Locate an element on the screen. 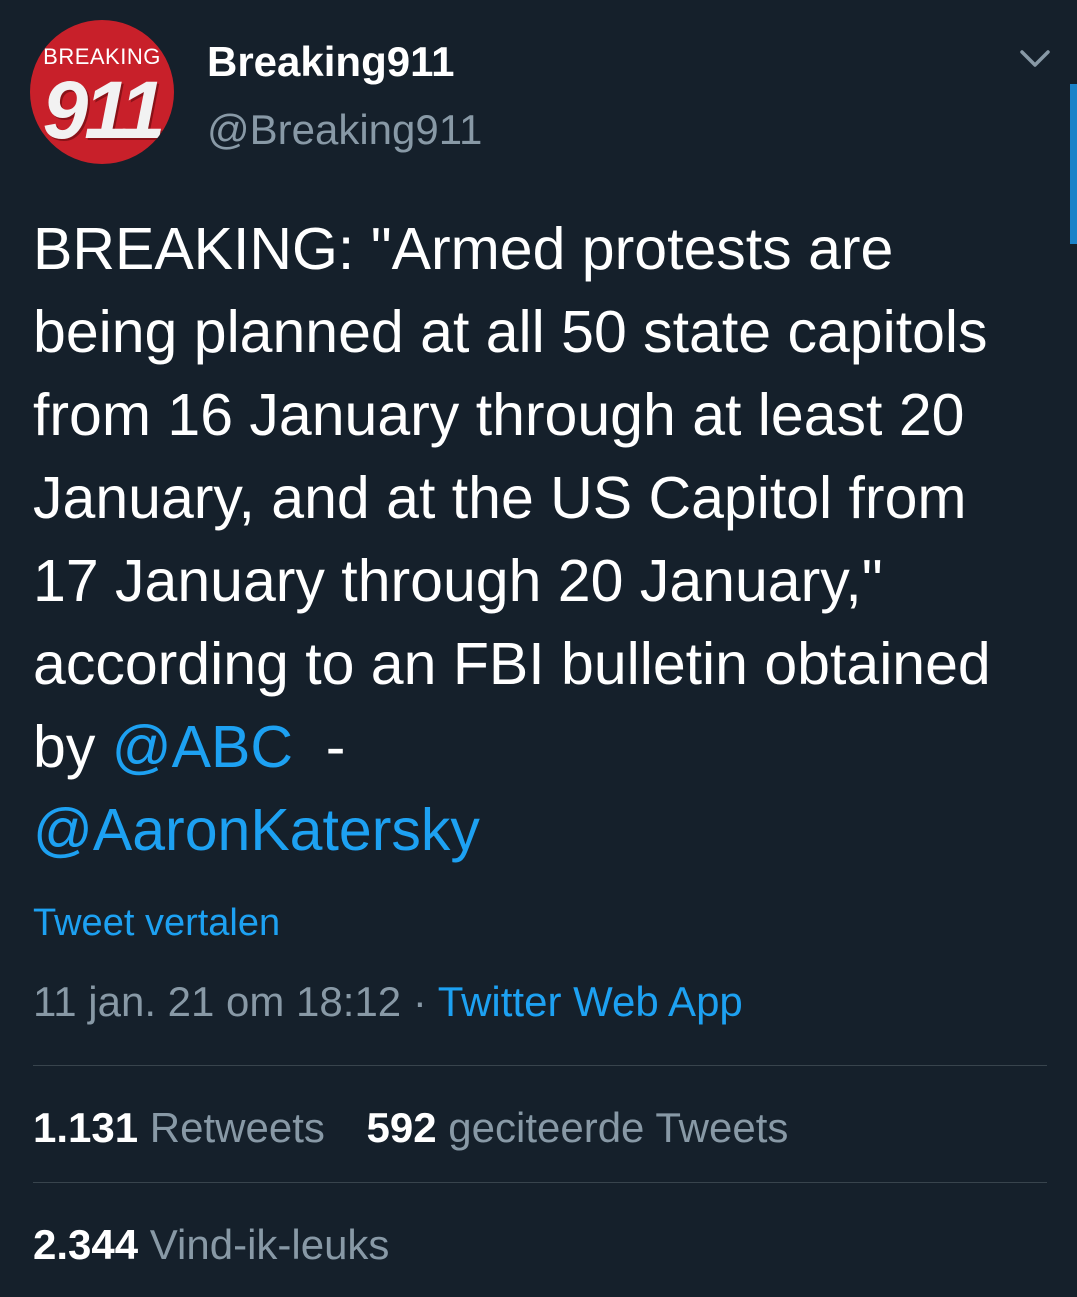 The image size is (1077, 1297). avatar-label-number: 911 is located at coordinates (104, 110).